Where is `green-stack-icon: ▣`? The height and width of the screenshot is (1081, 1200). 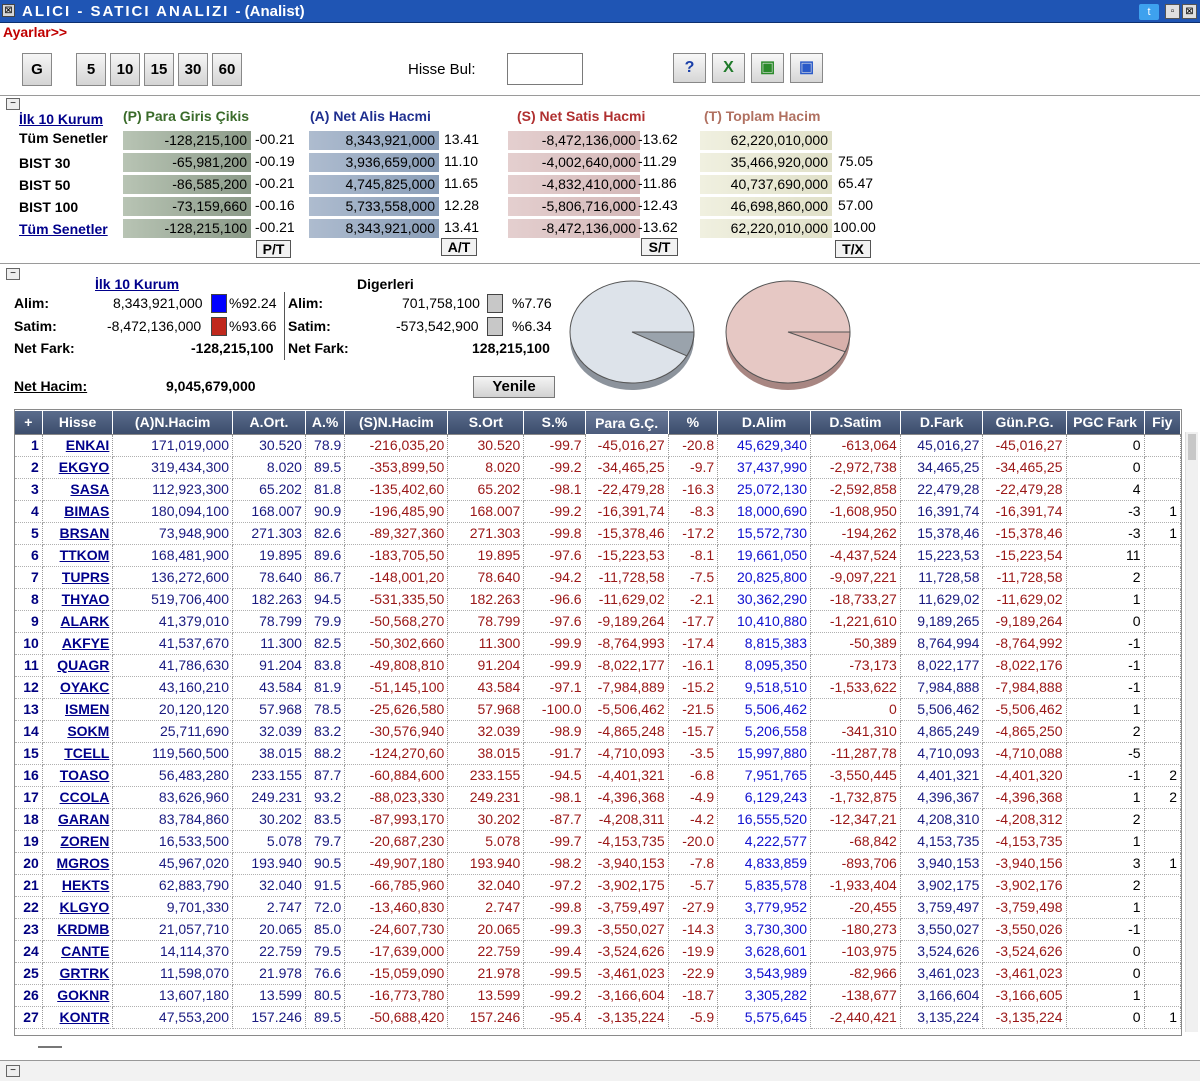
green-stack-icon: ▣ is located at coordinates (767, 68).